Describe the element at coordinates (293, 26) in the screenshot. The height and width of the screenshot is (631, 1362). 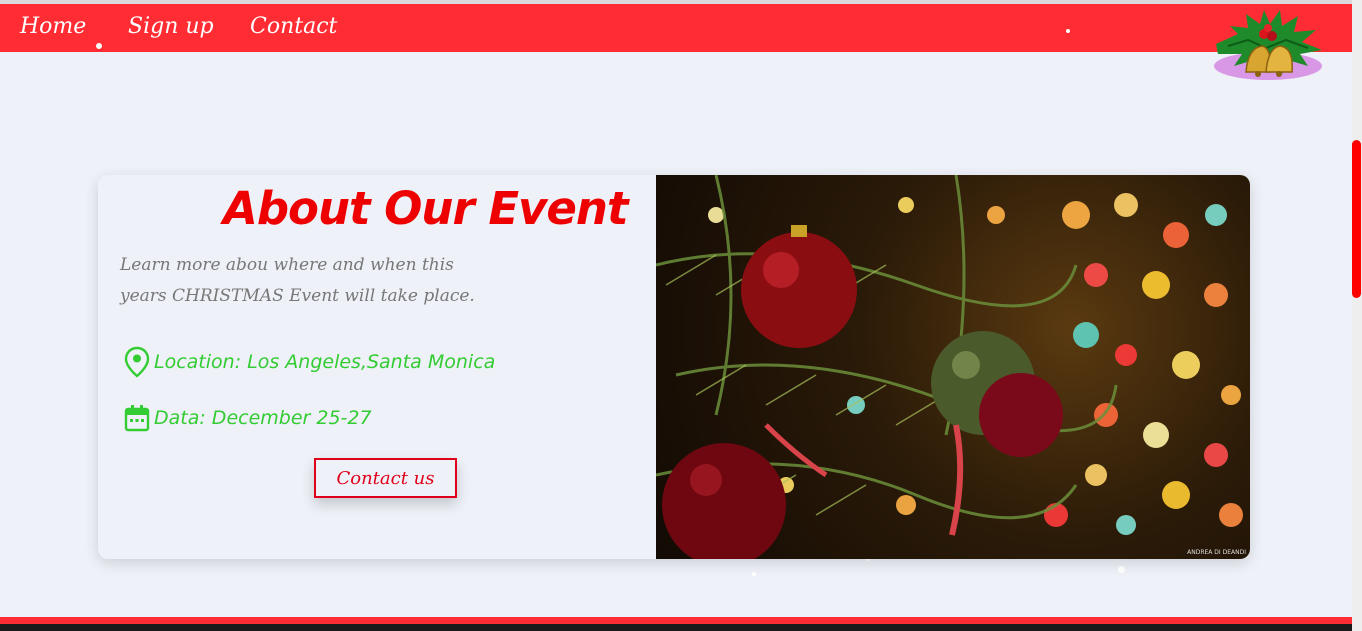
I see `nav-link-contact: Contact` at that location.